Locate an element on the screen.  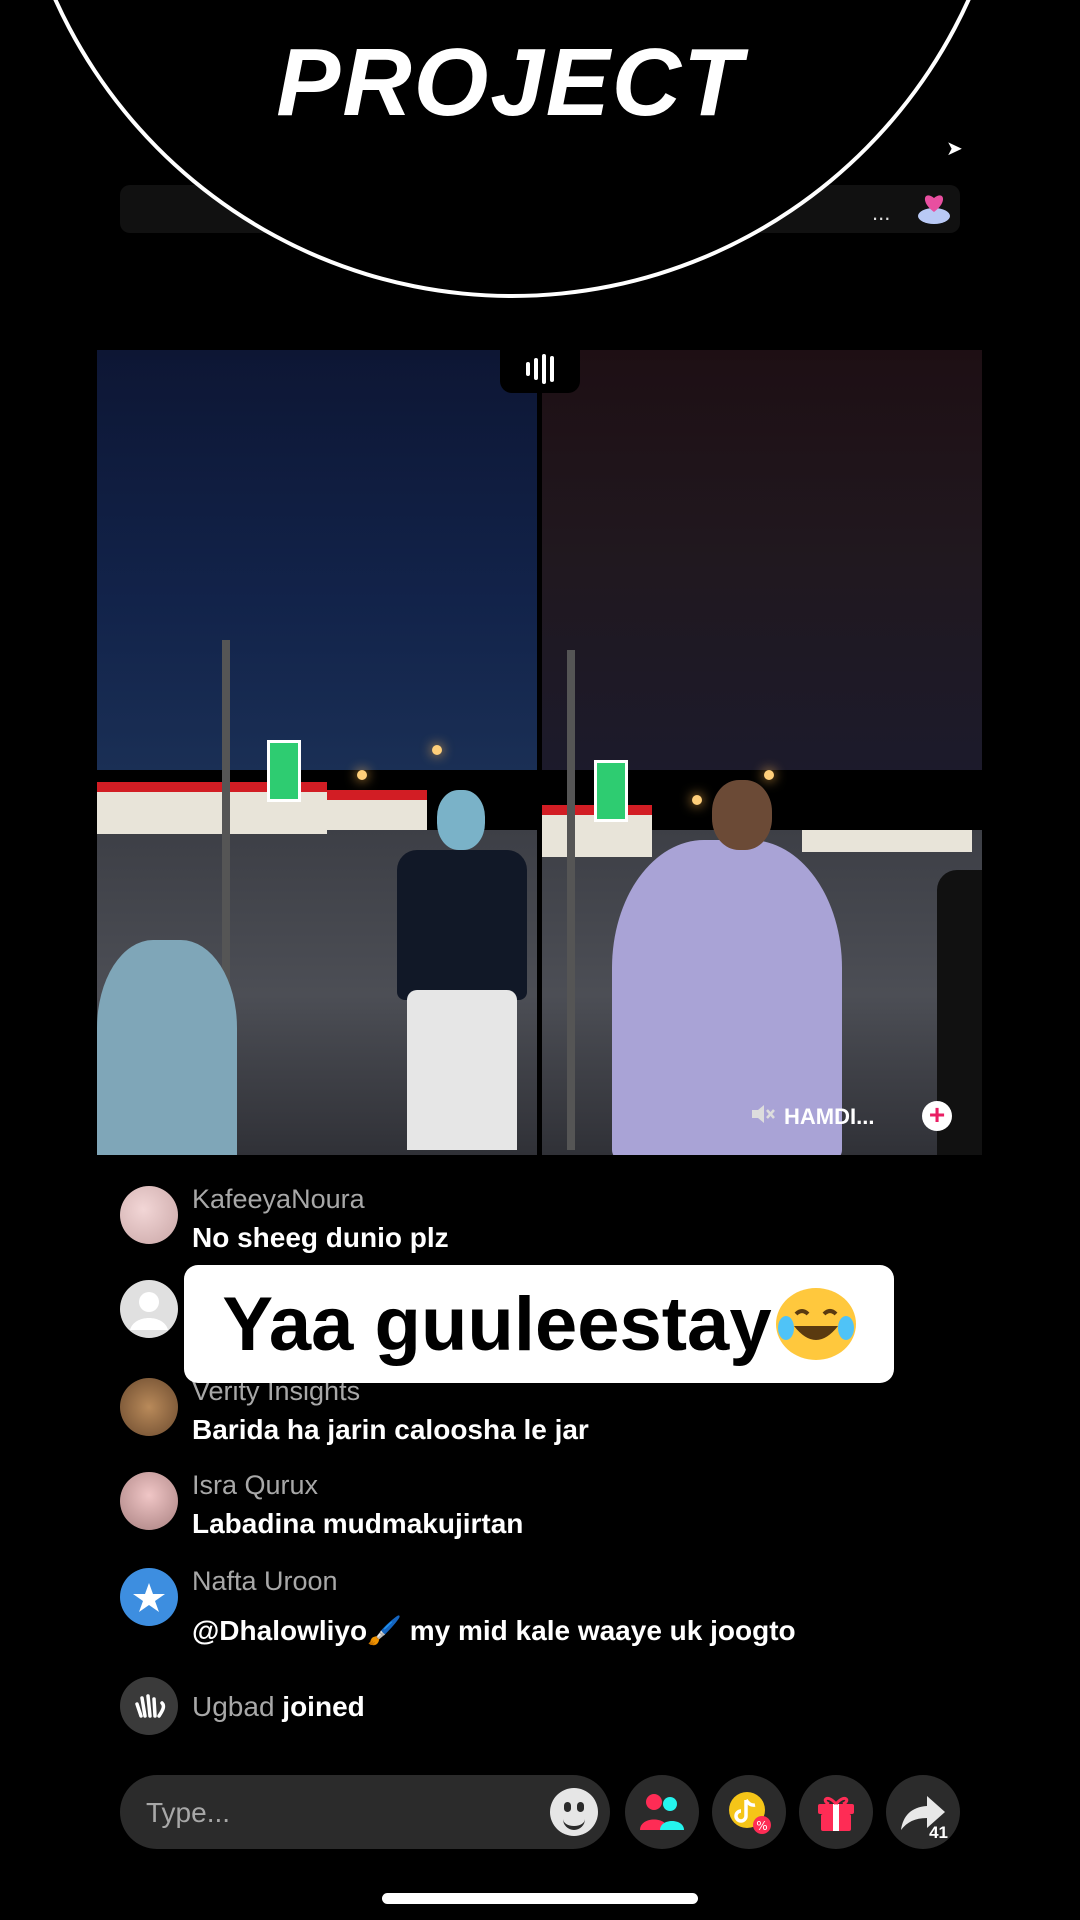
comment-username: Nafta Uroon is located at coordinates (265, 1581).